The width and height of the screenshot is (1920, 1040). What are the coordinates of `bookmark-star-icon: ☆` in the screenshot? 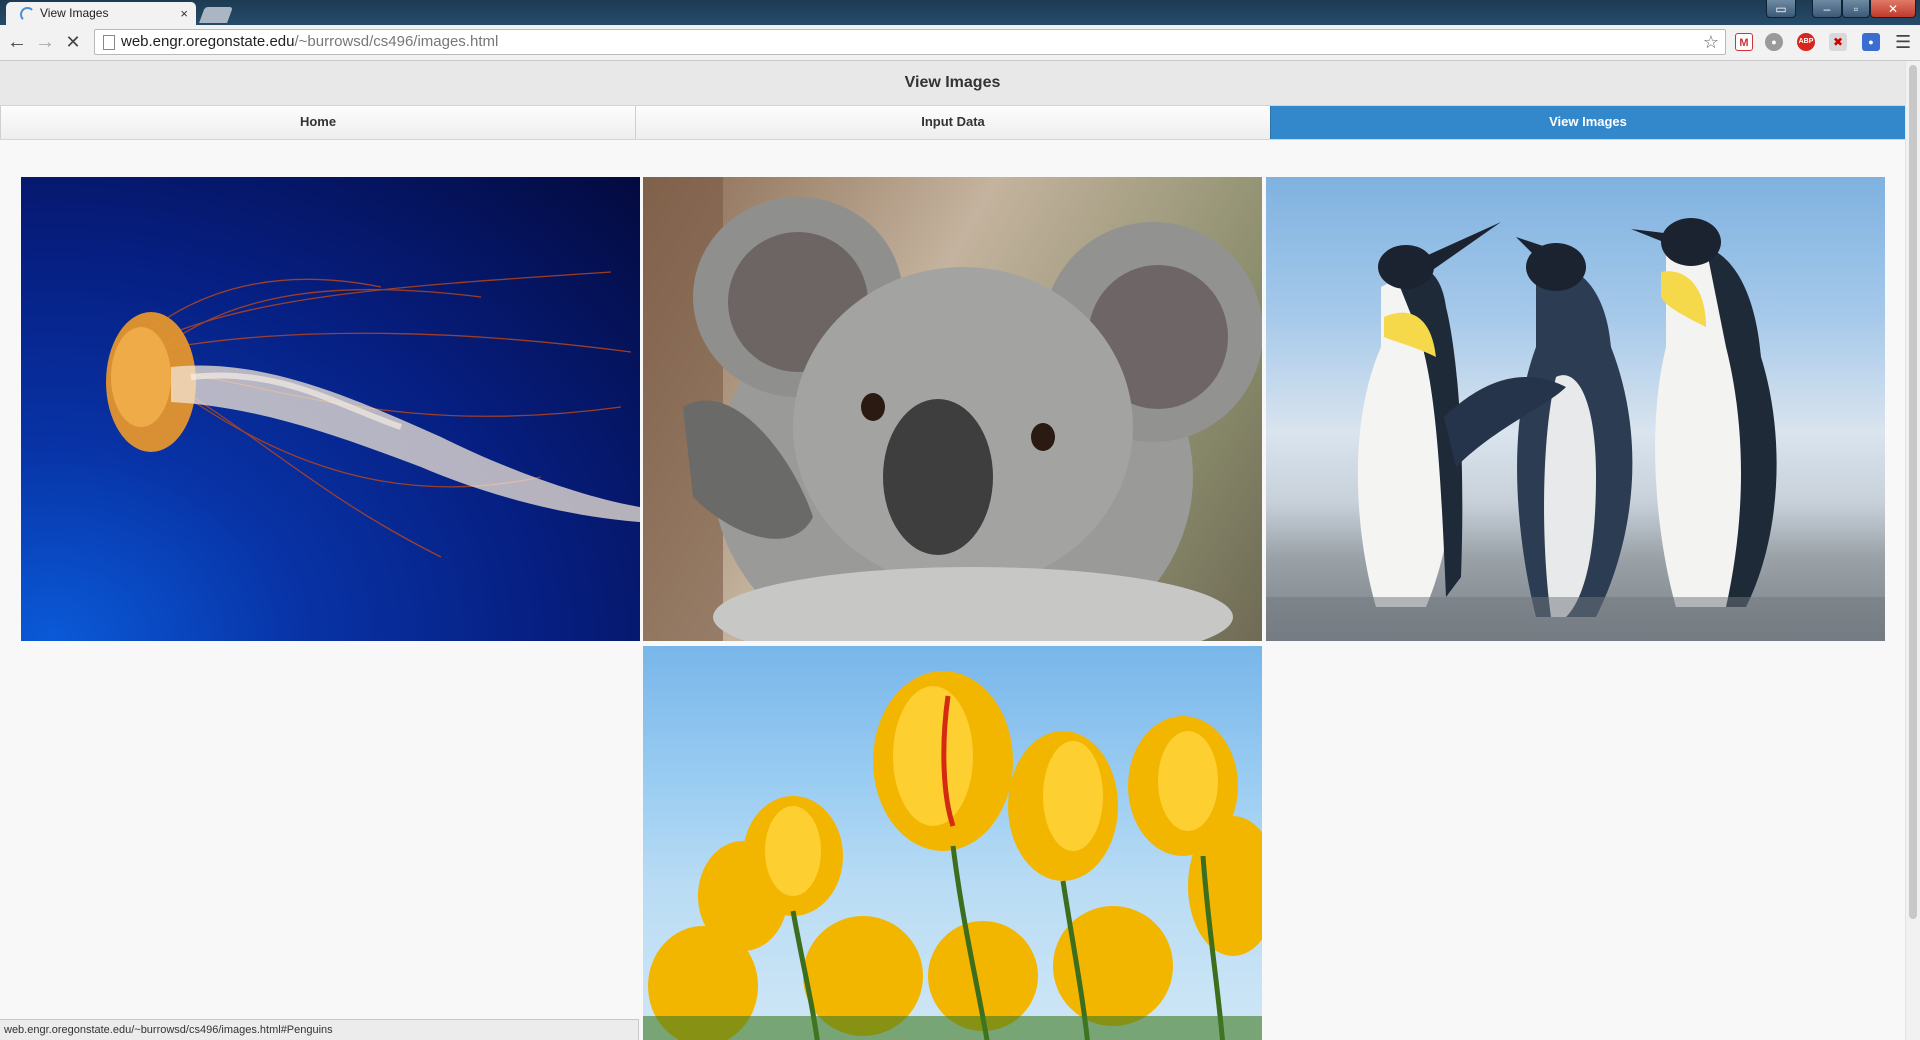 It's located at (1711, 42).